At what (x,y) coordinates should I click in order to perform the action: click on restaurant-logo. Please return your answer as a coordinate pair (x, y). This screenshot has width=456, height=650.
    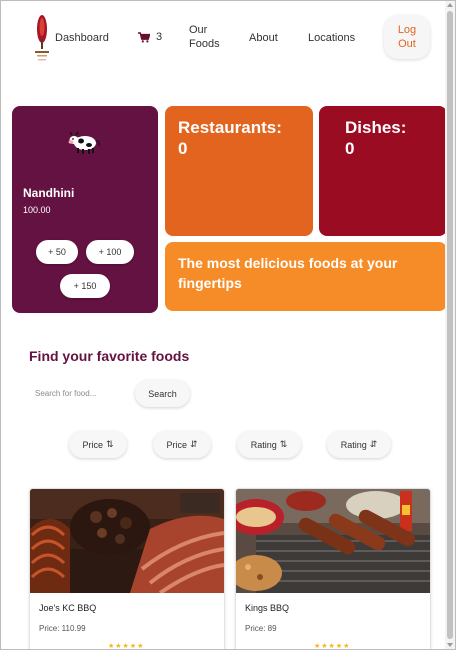
    Looking at the image, I should click on (42, 37).